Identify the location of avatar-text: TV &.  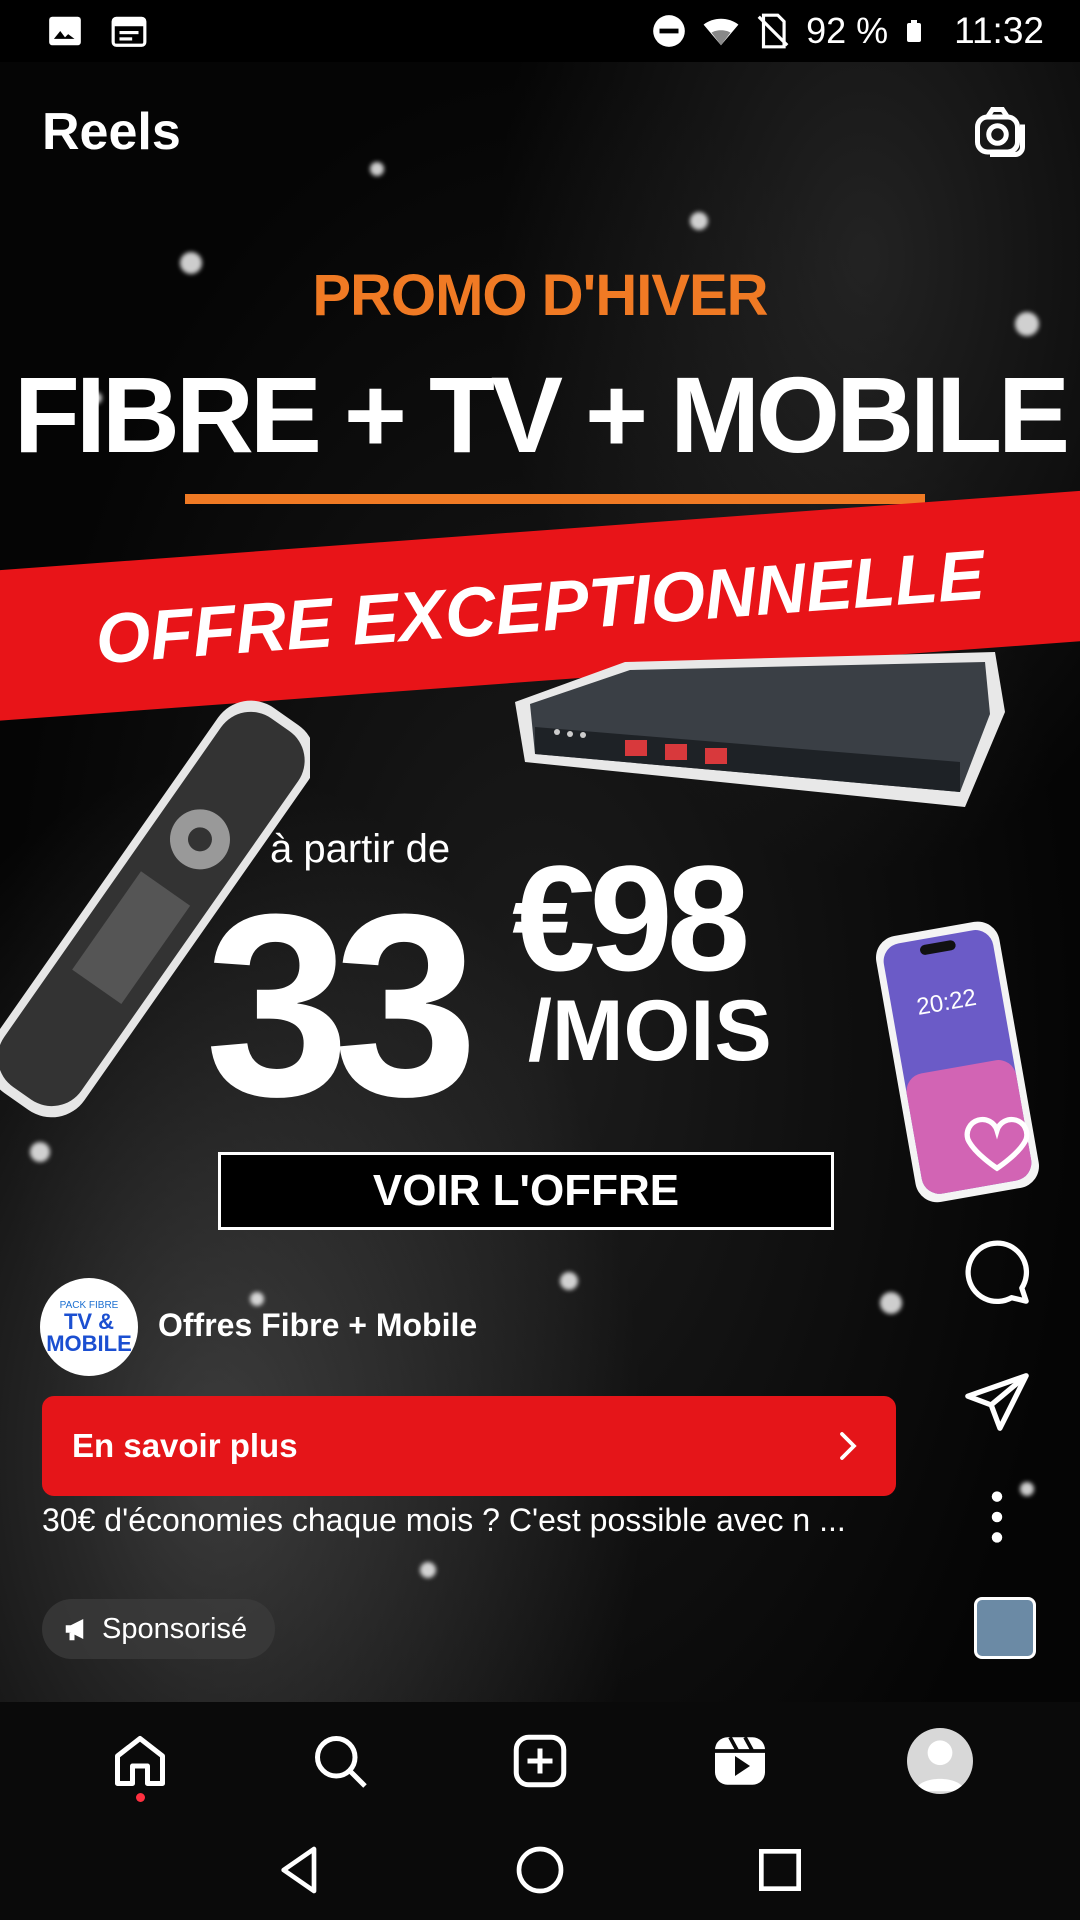
(89, 1321).